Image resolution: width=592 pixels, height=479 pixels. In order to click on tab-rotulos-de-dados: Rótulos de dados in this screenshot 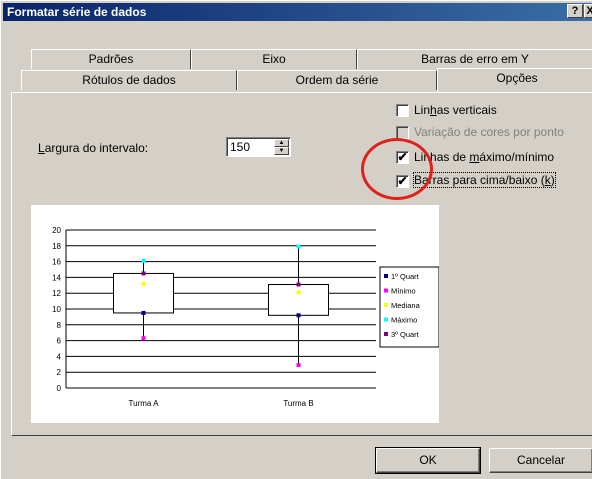, I will do `click(129, 80)`.